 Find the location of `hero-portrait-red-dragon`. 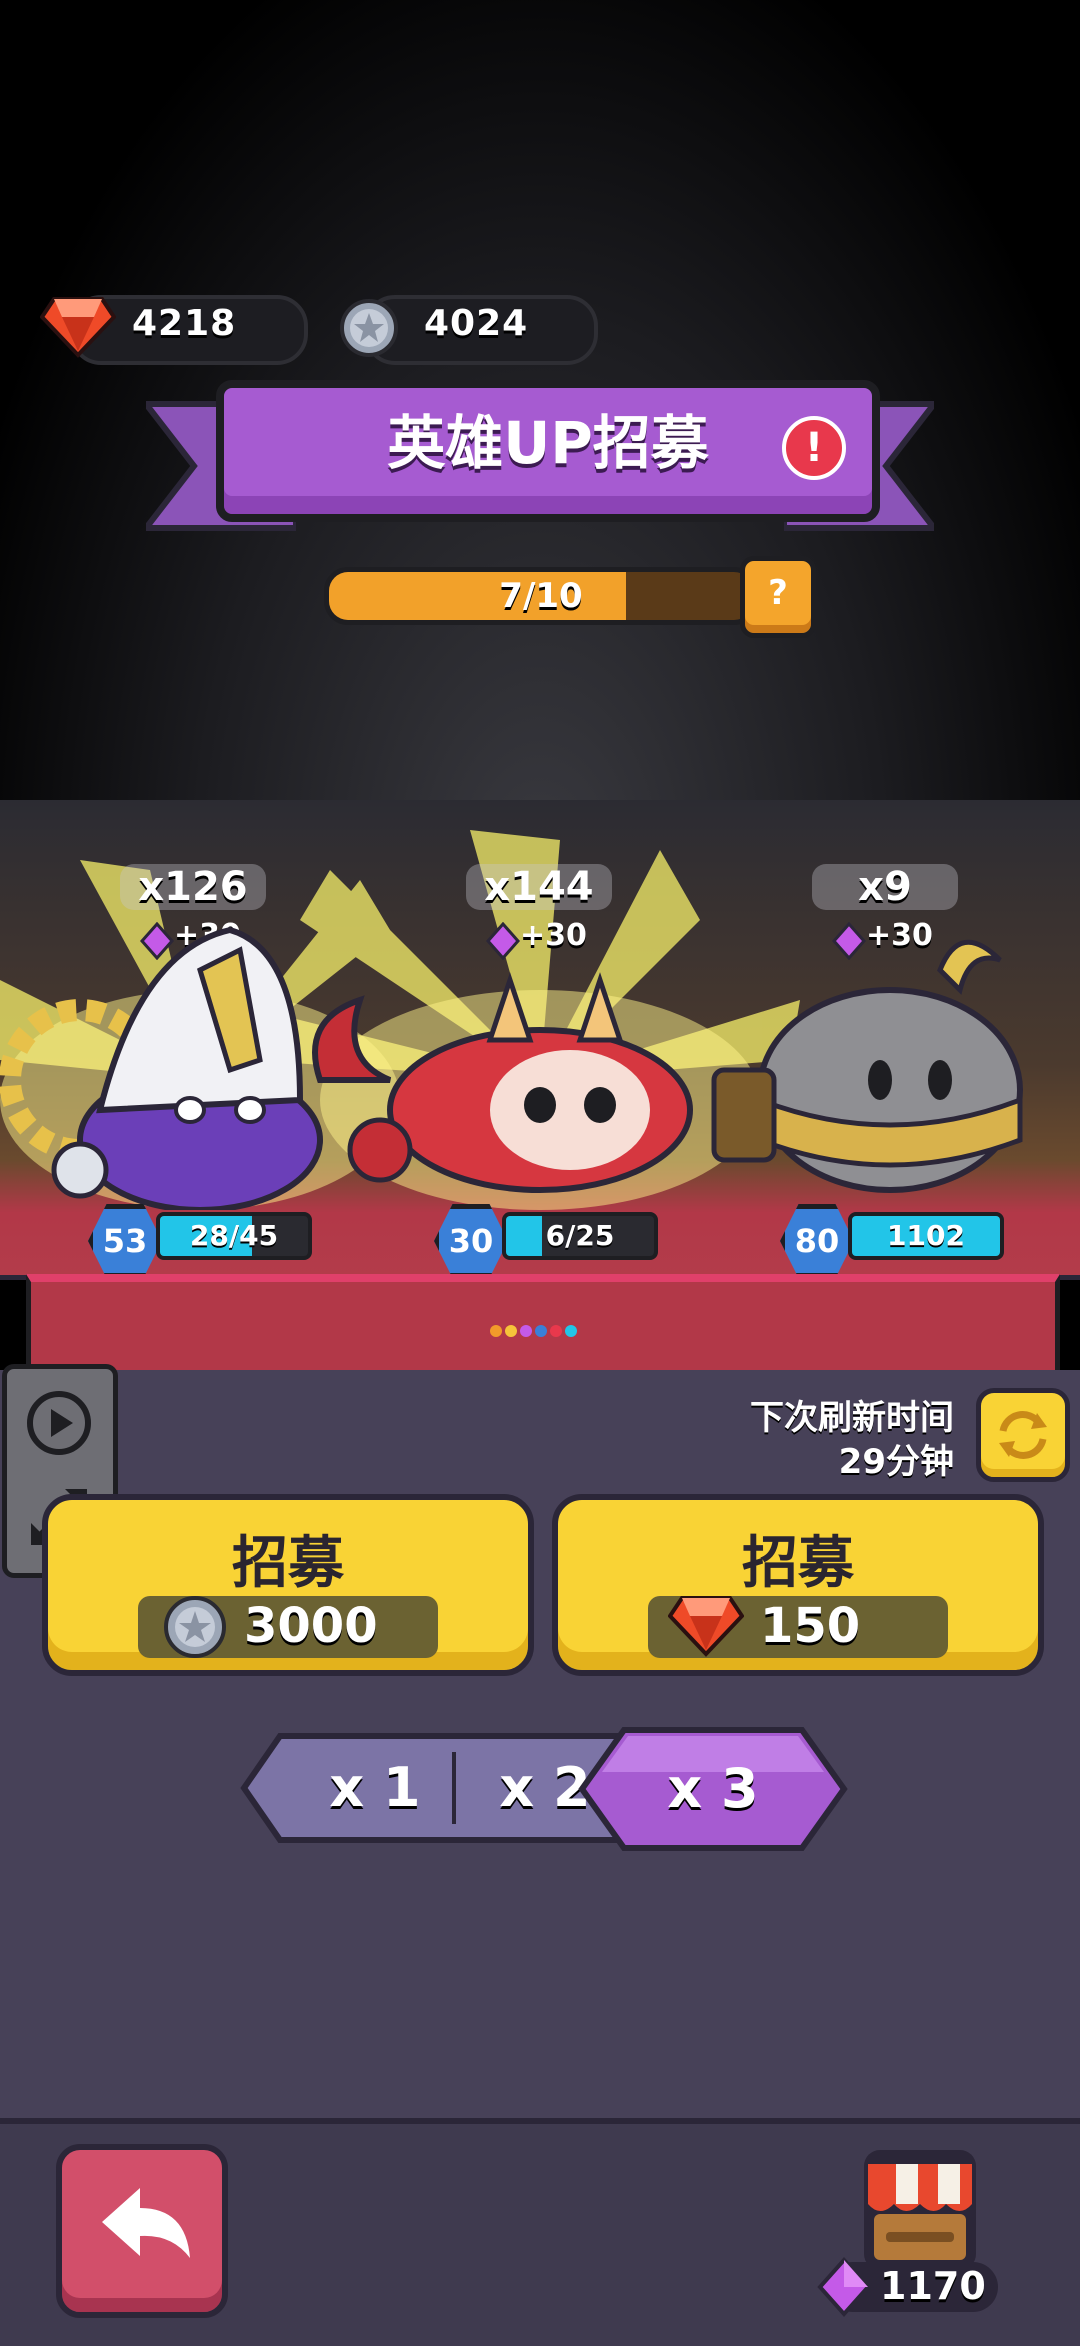

hero-portrait-red-dragon is located at coordinates (500, 1080).